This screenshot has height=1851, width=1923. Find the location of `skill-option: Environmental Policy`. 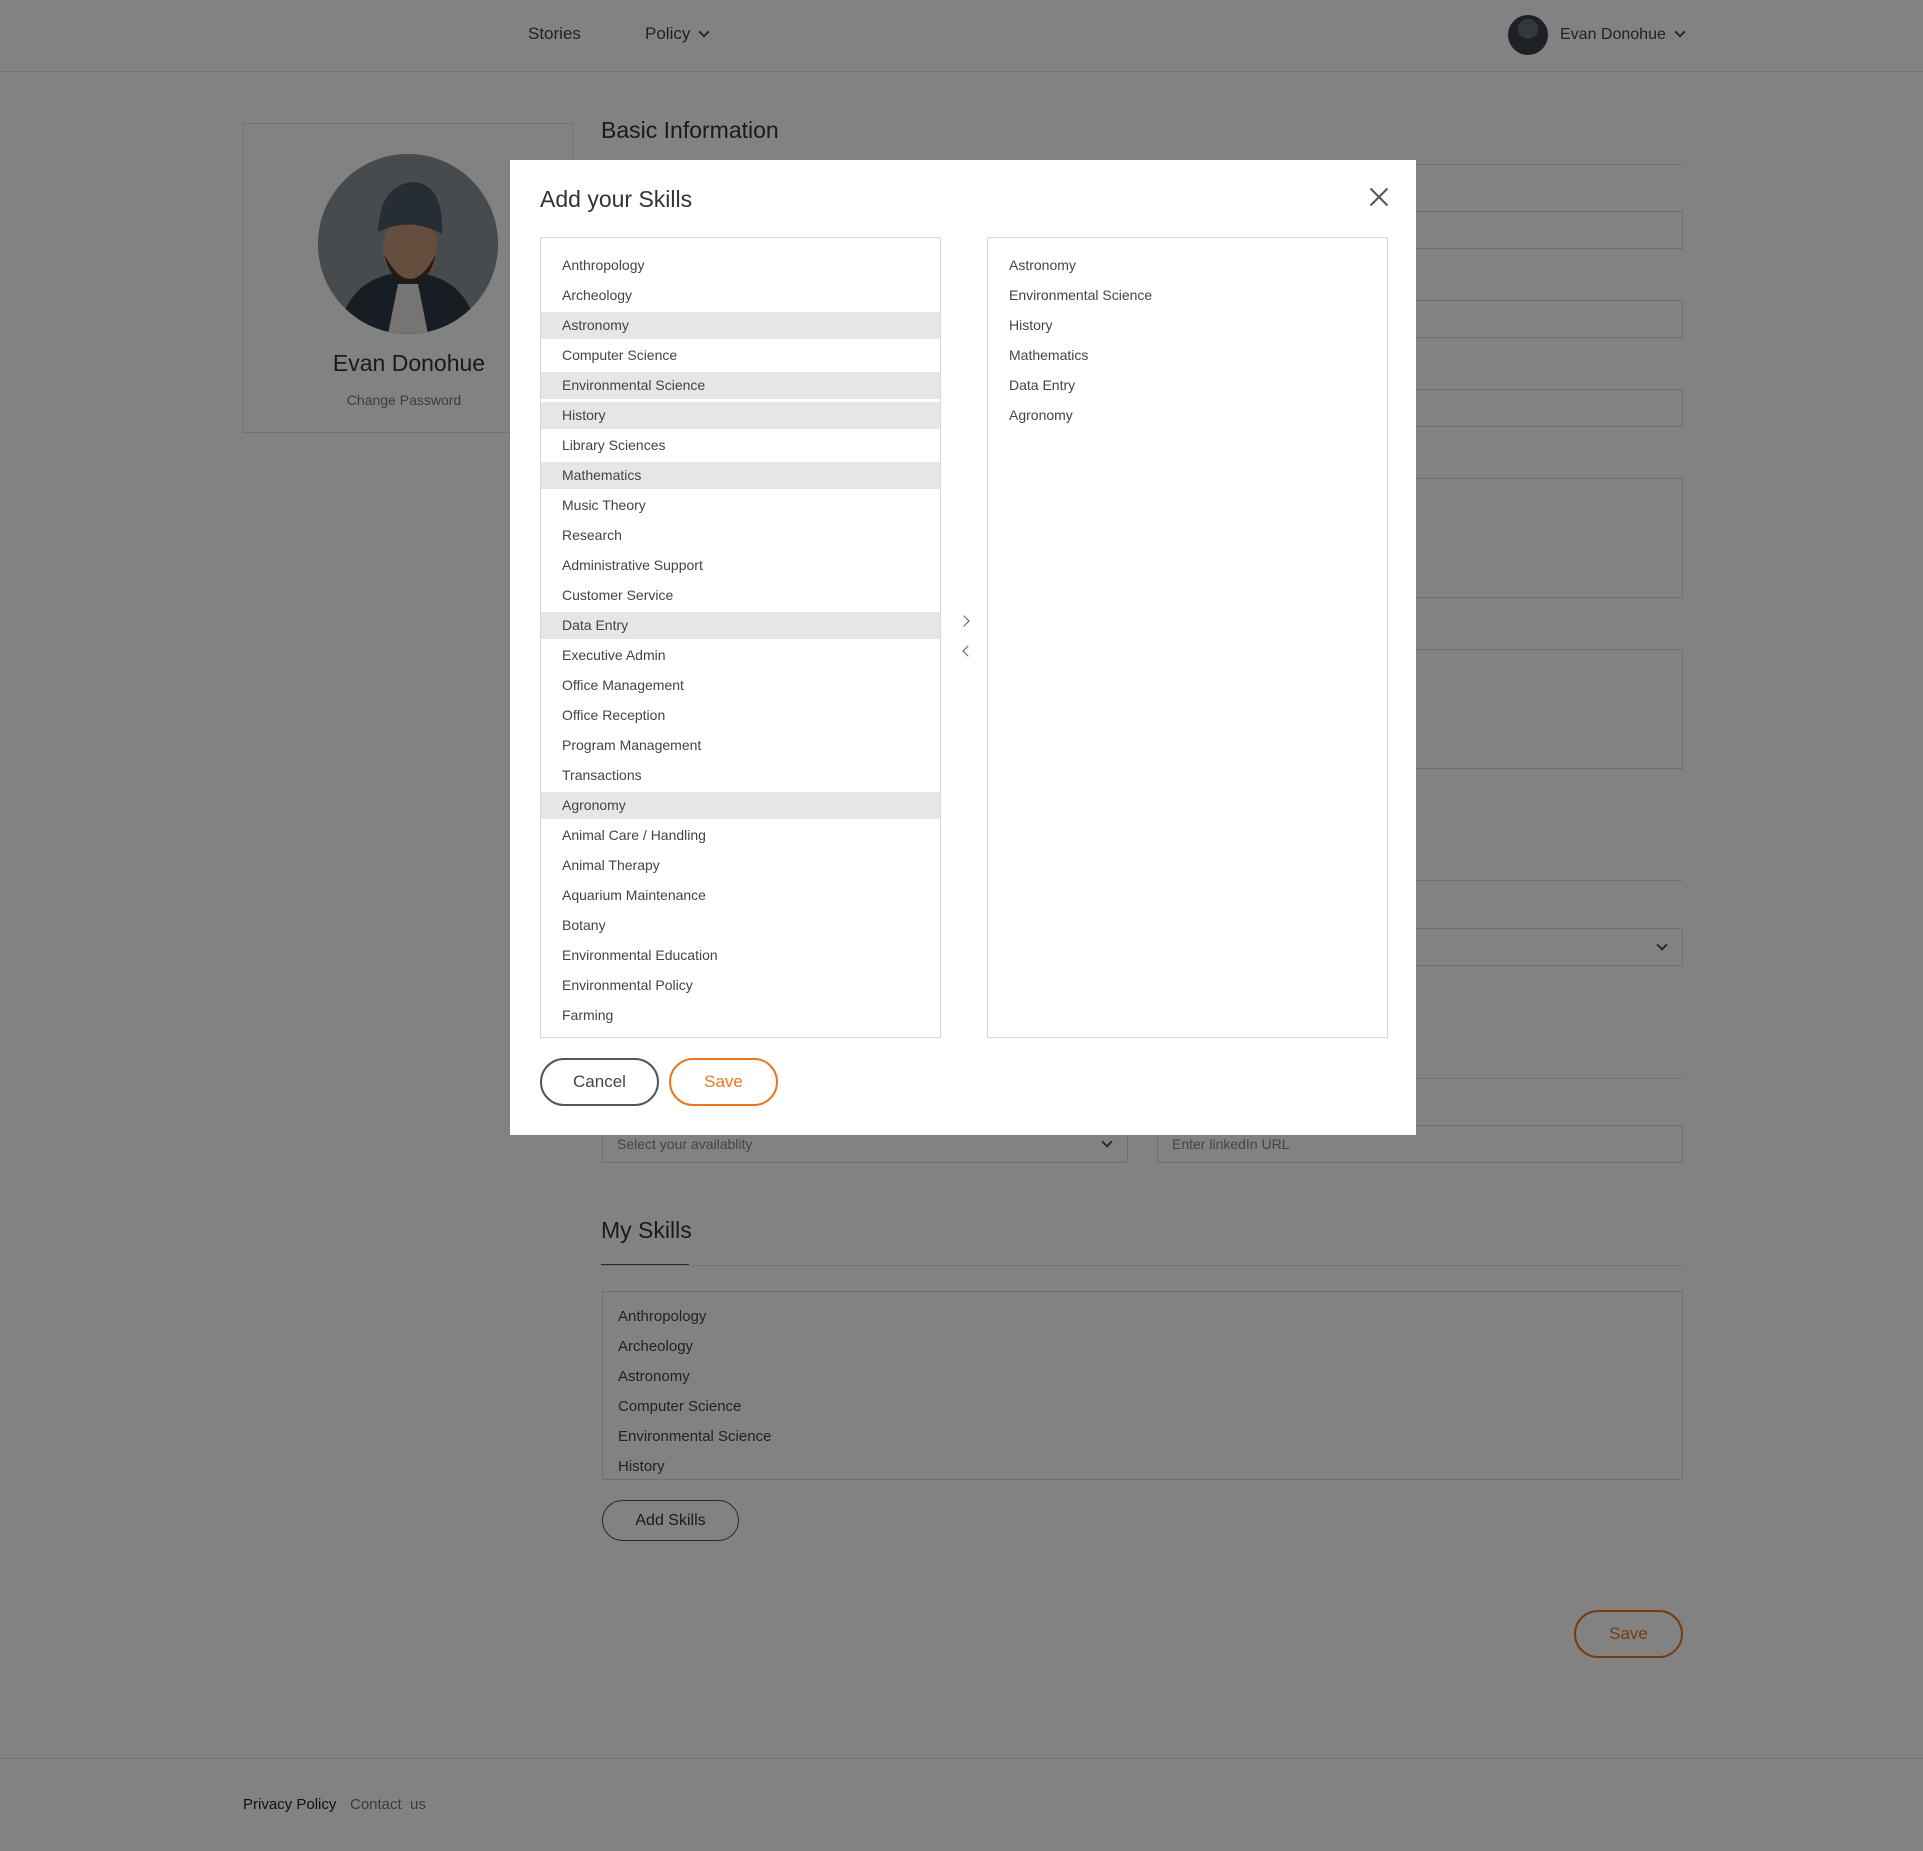

skill-option: Environmental Policy is located at coordinates (740, 985).